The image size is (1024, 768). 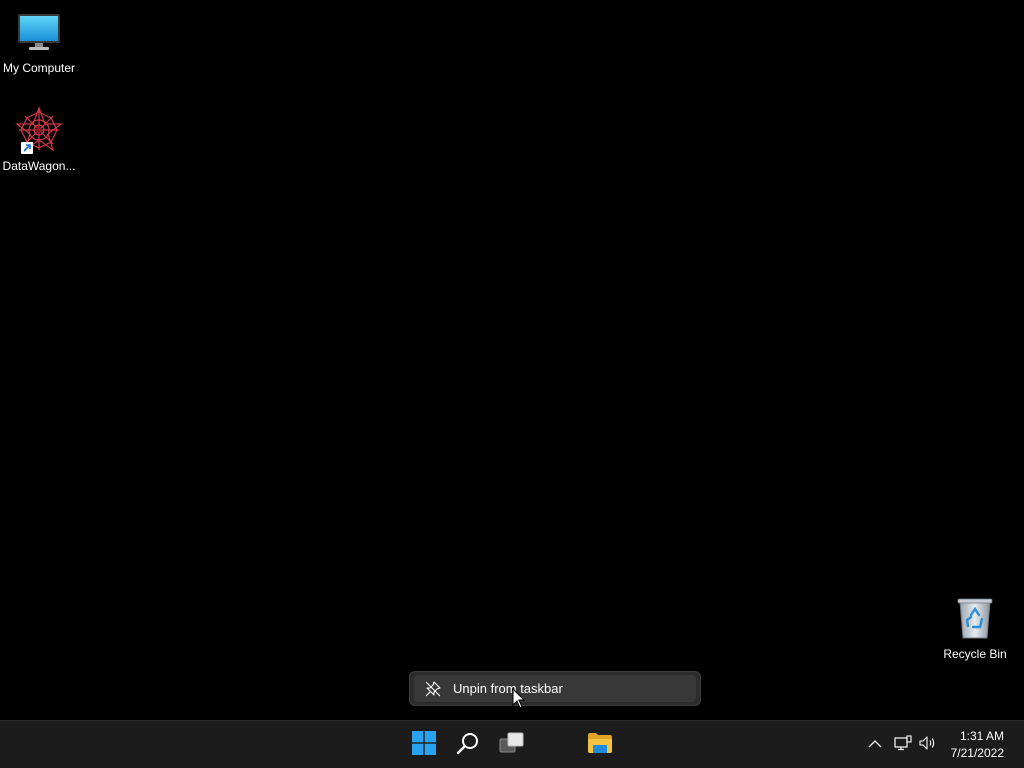 I want to click on network-icon, so click(x=903, y=745).